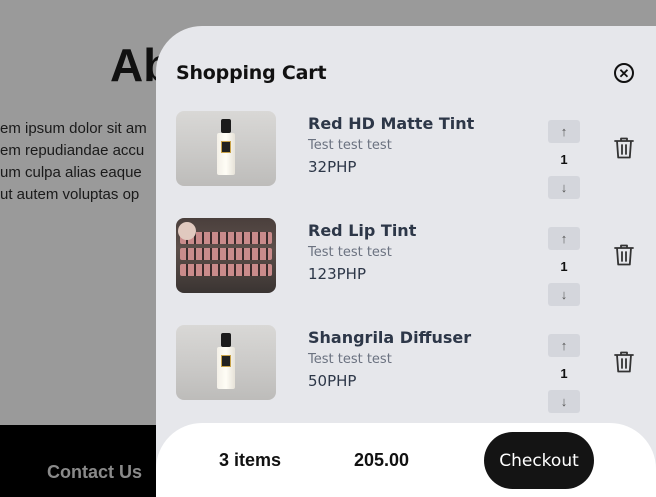  I want to click on product-name: Red HD Matte Tint, so click(391, 123).